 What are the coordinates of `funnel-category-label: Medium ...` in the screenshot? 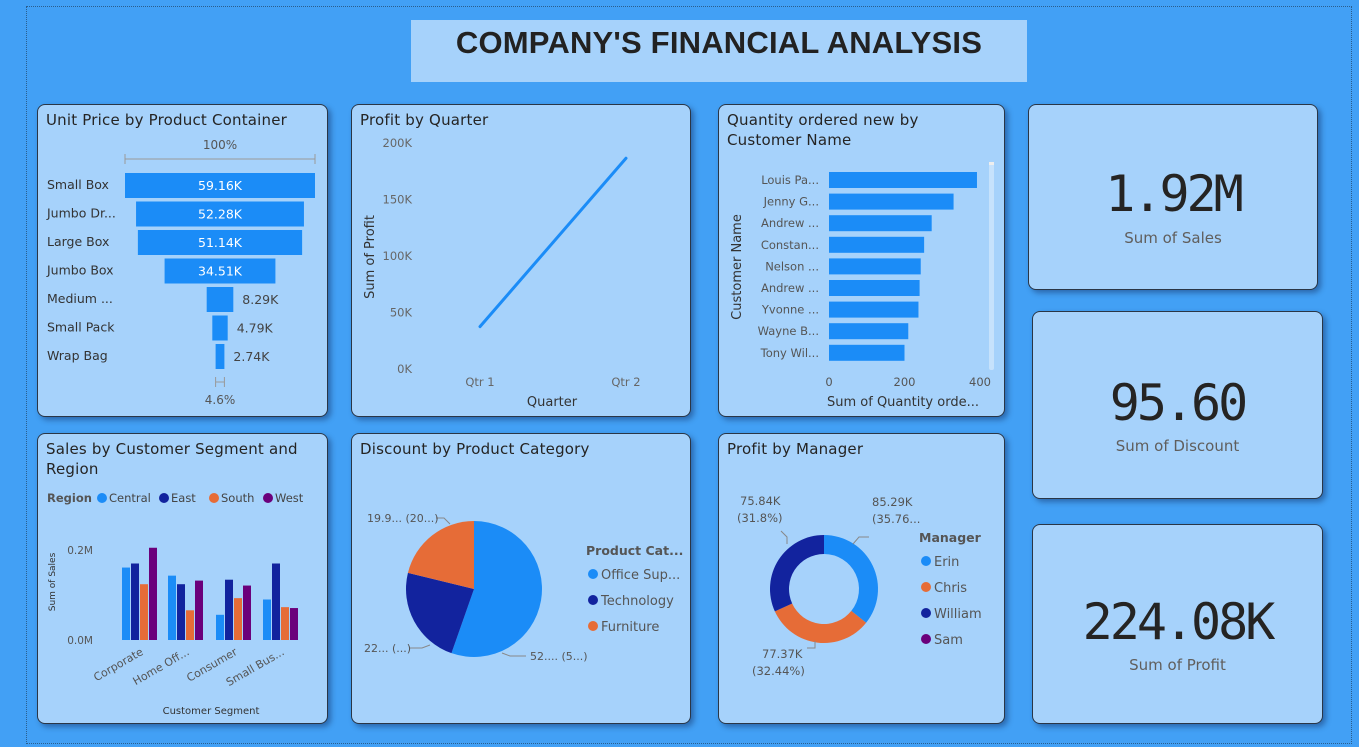 It's located at (80, 298).